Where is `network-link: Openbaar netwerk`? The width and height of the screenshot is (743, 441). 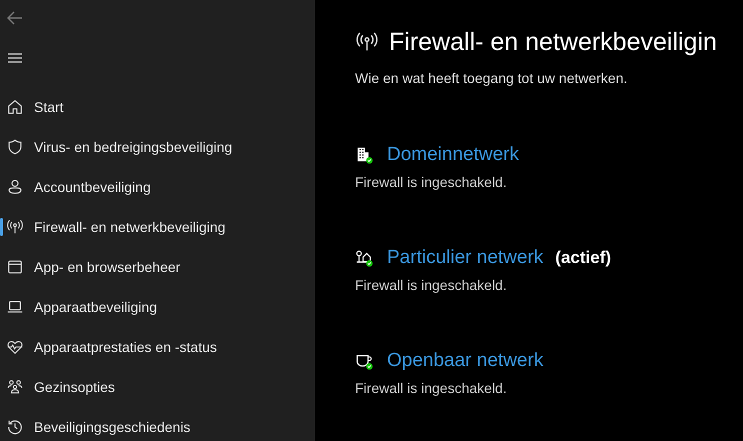 network-link: Openbaar netwerk is located at coordinates (465, 361).